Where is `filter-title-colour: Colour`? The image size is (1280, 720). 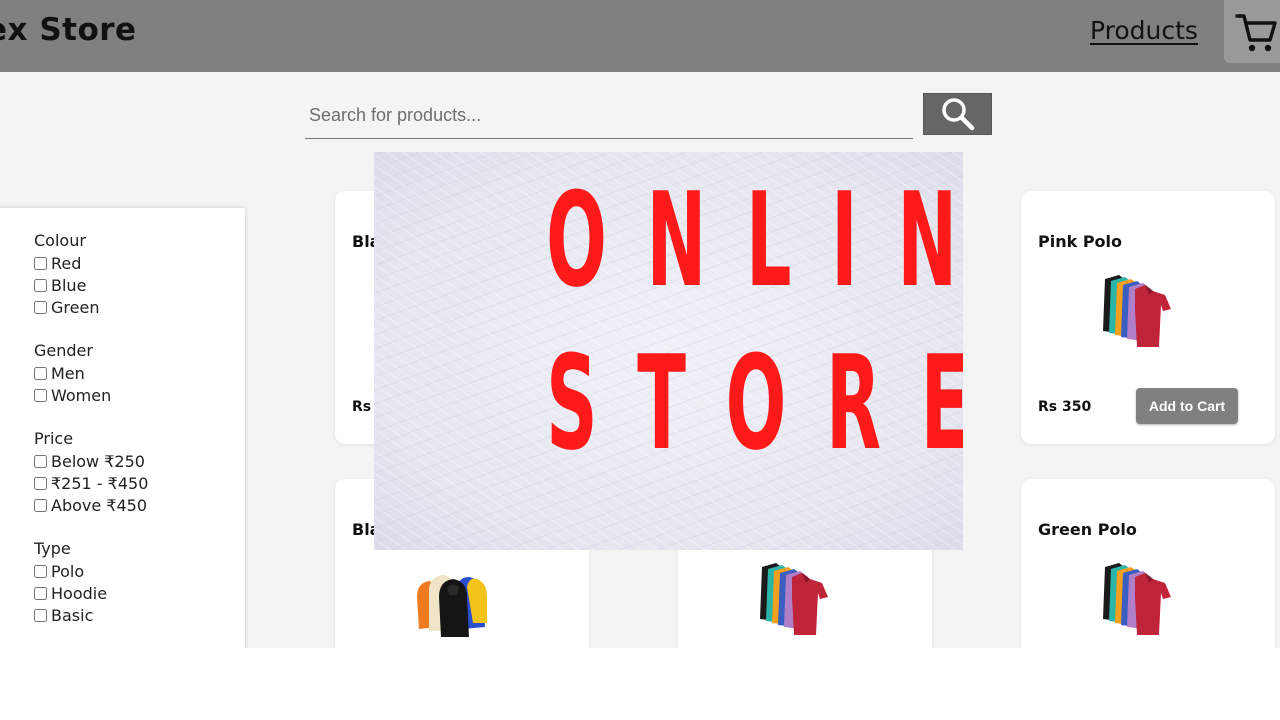 filter-title-colour: Colour is located at coordinates (60, 240).